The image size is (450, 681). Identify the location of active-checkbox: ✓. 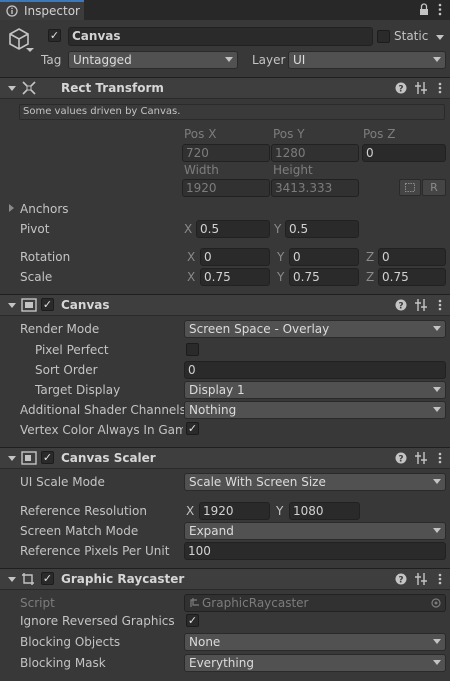
(54, 35).